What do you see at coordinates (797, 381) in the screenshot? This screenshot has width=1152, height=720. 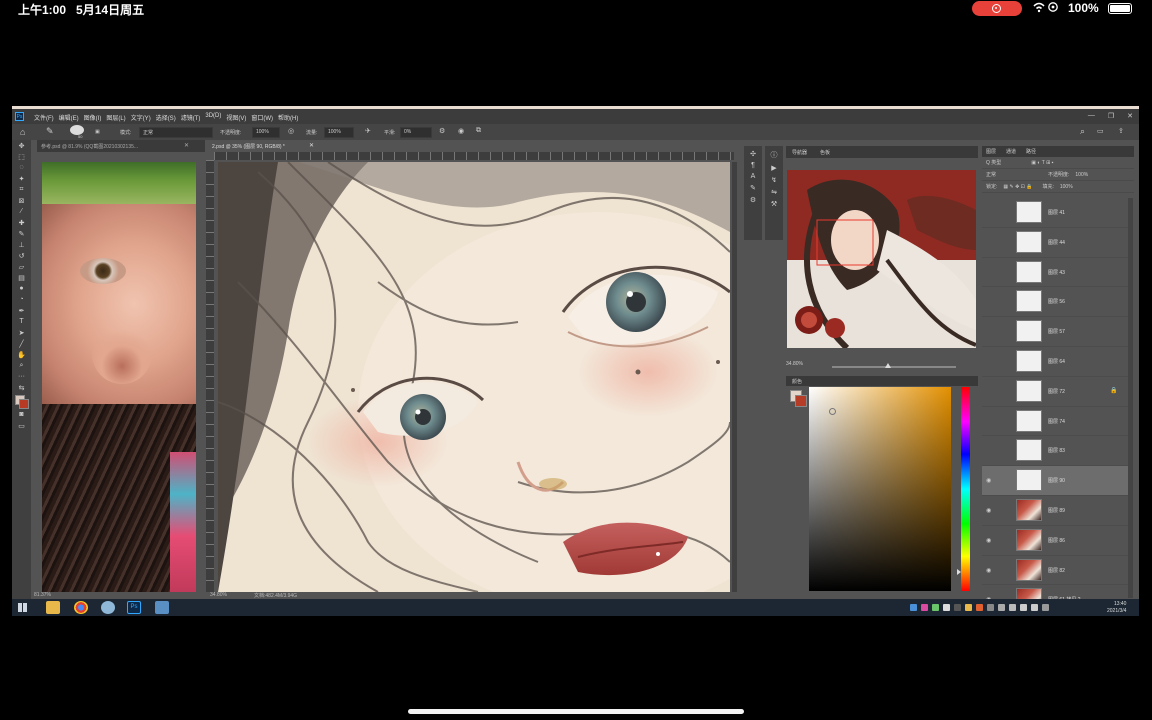 I see `tab-color: 颜色` at bounding box center [797, 381].